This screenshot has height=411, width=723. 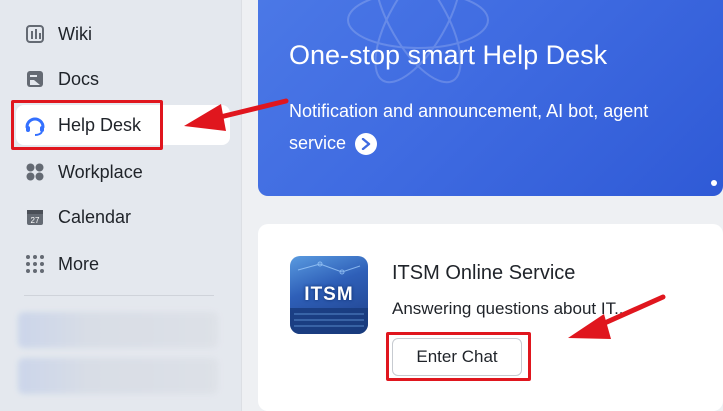 I want to click on workplace-icon, so click(x=35, y=172).